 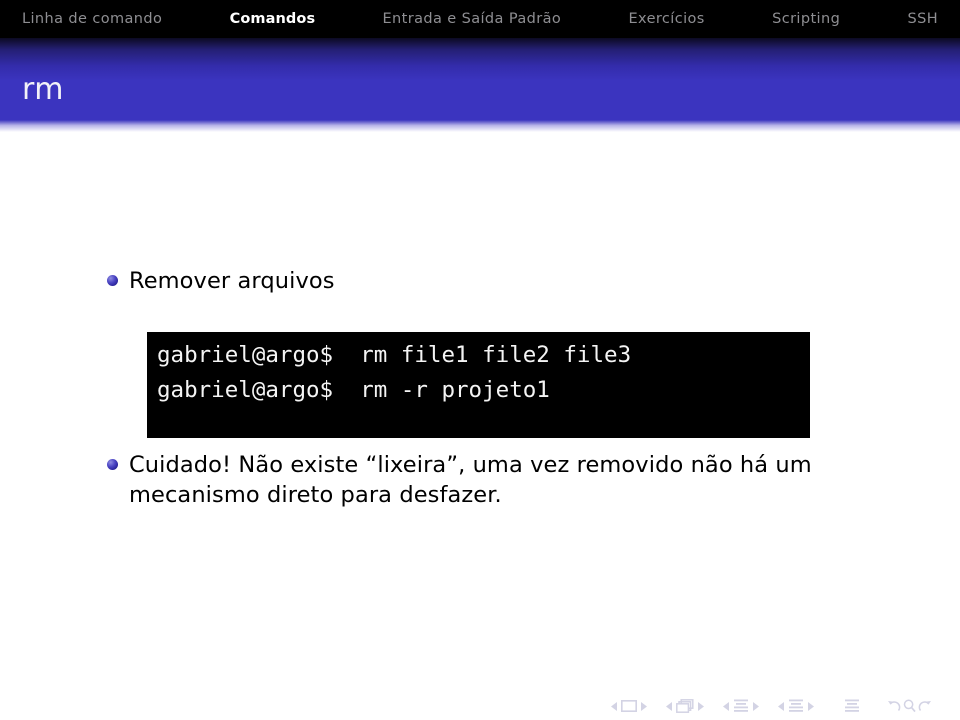 I want to click on nav-tab-comandos: Comandos, so click(x=273, y=19).